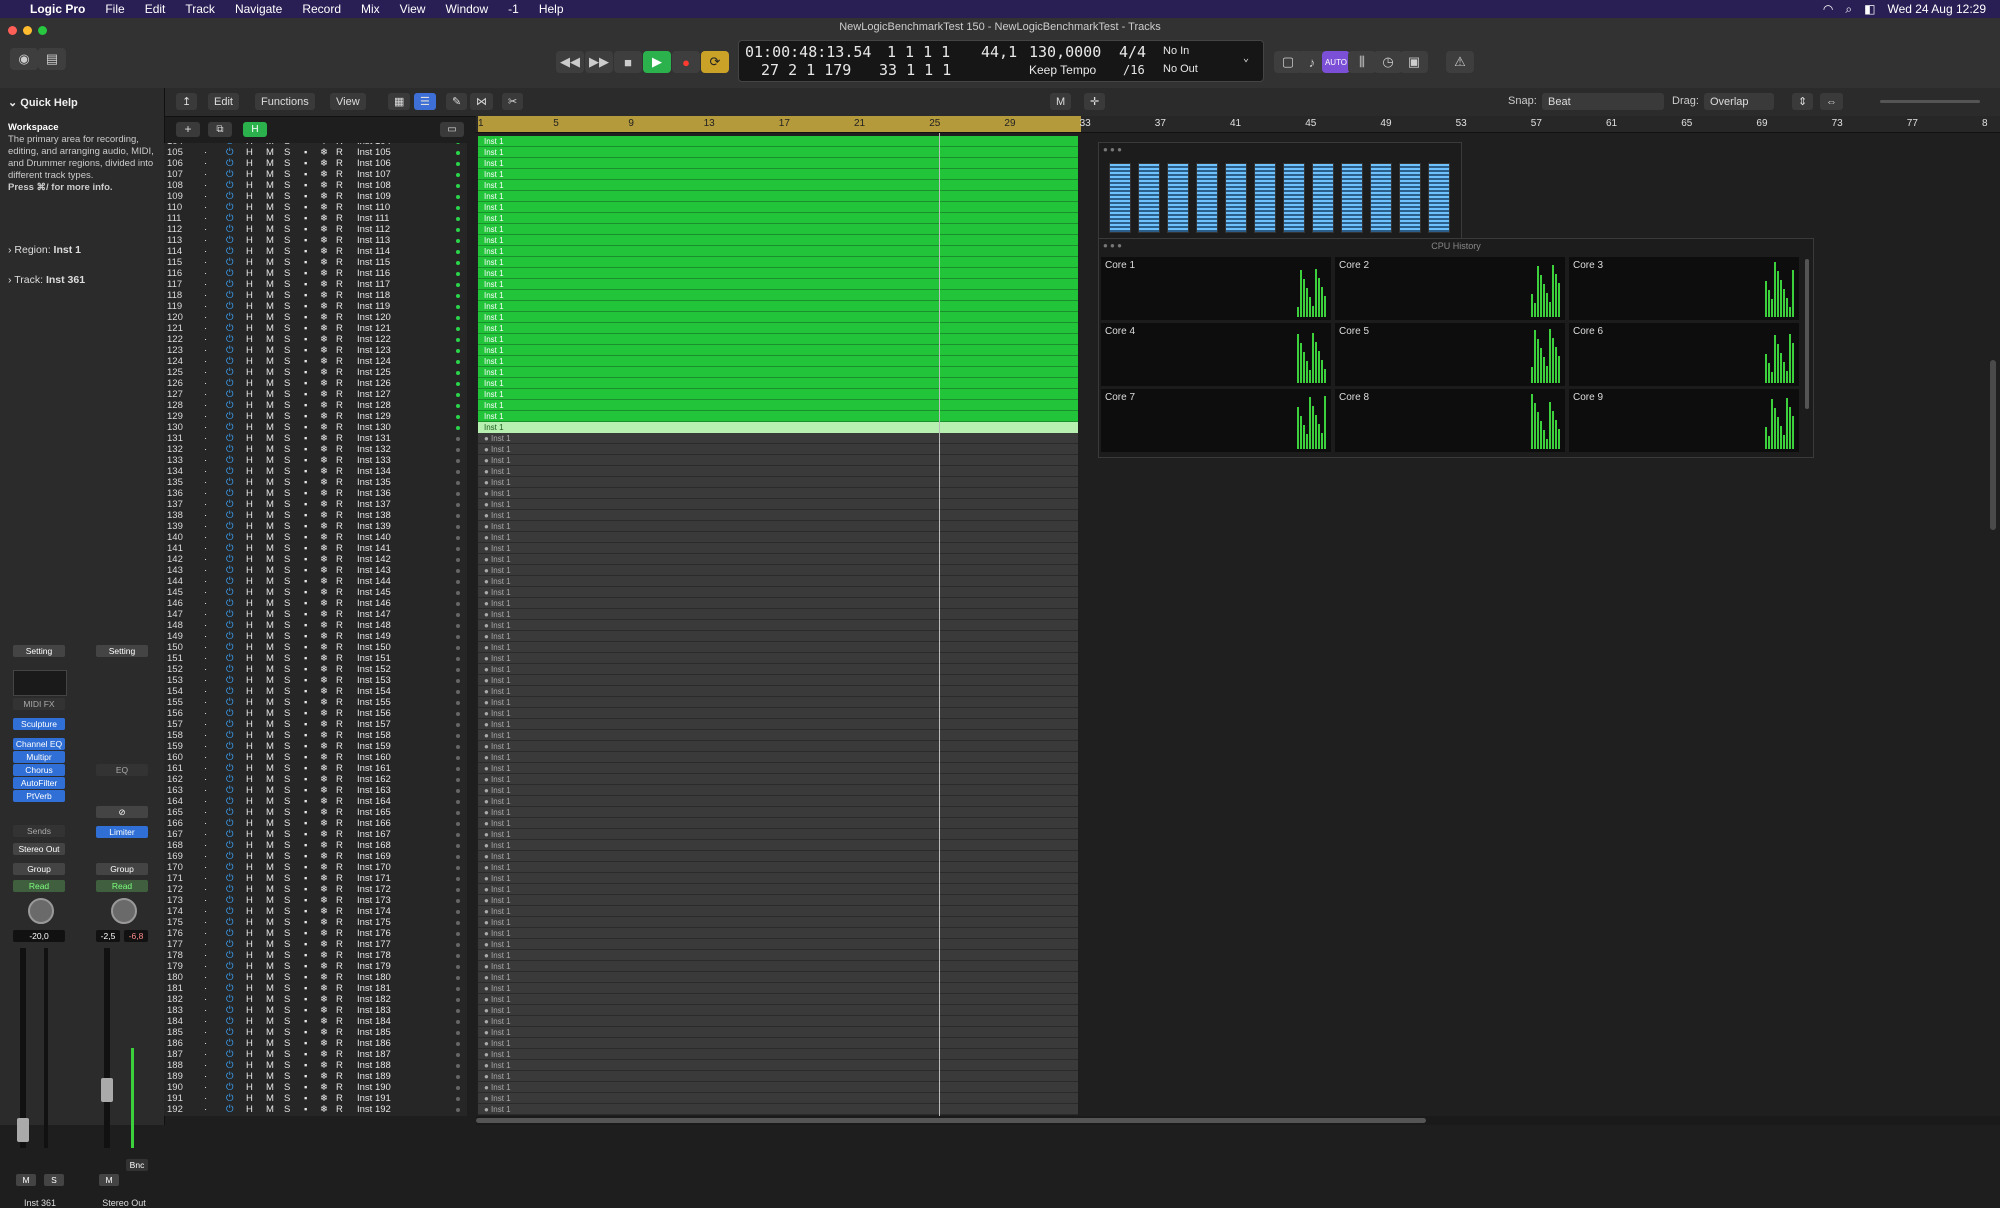  Describe the element at coordinates (315, 1065) in the screenshot. I see `track-row: 188 · ⏻ H M S ▪ ❄ R Inst 188` at that location.